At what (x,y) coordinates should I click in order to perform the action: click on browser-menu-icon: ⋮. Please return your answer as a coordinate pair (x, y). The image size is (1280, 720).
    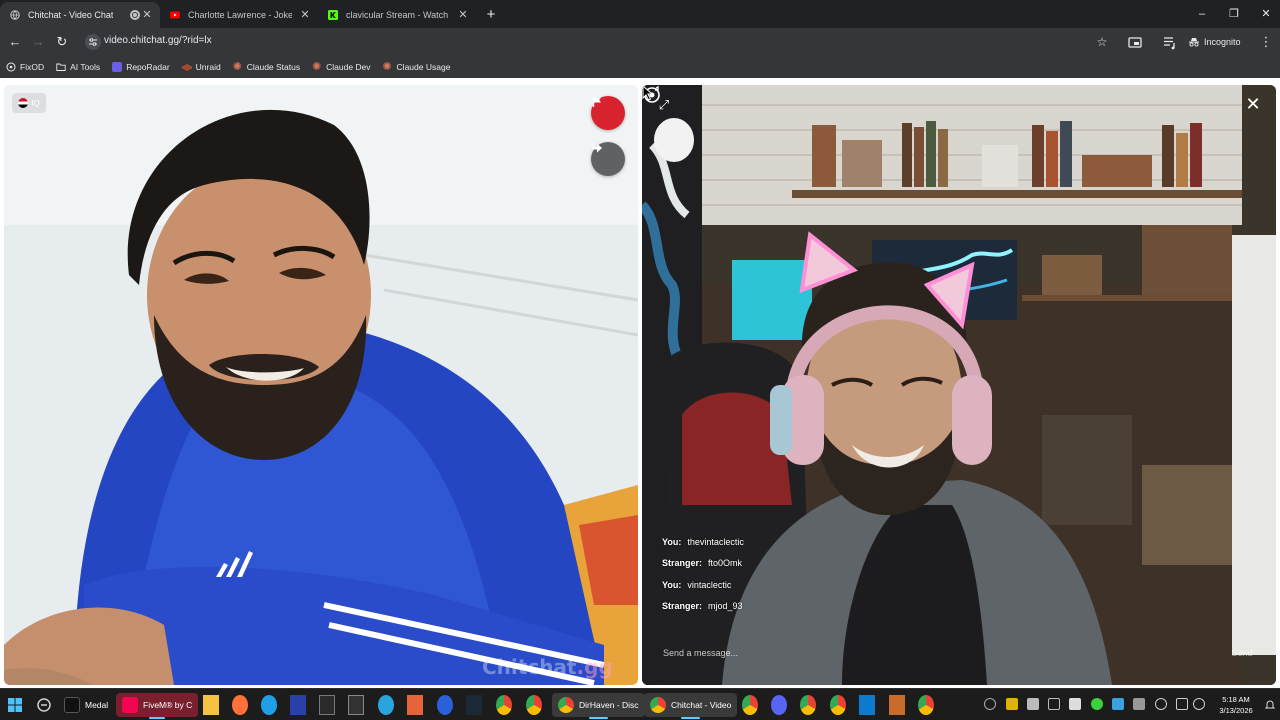
    Looking at the image, I should click on (1266, 42).